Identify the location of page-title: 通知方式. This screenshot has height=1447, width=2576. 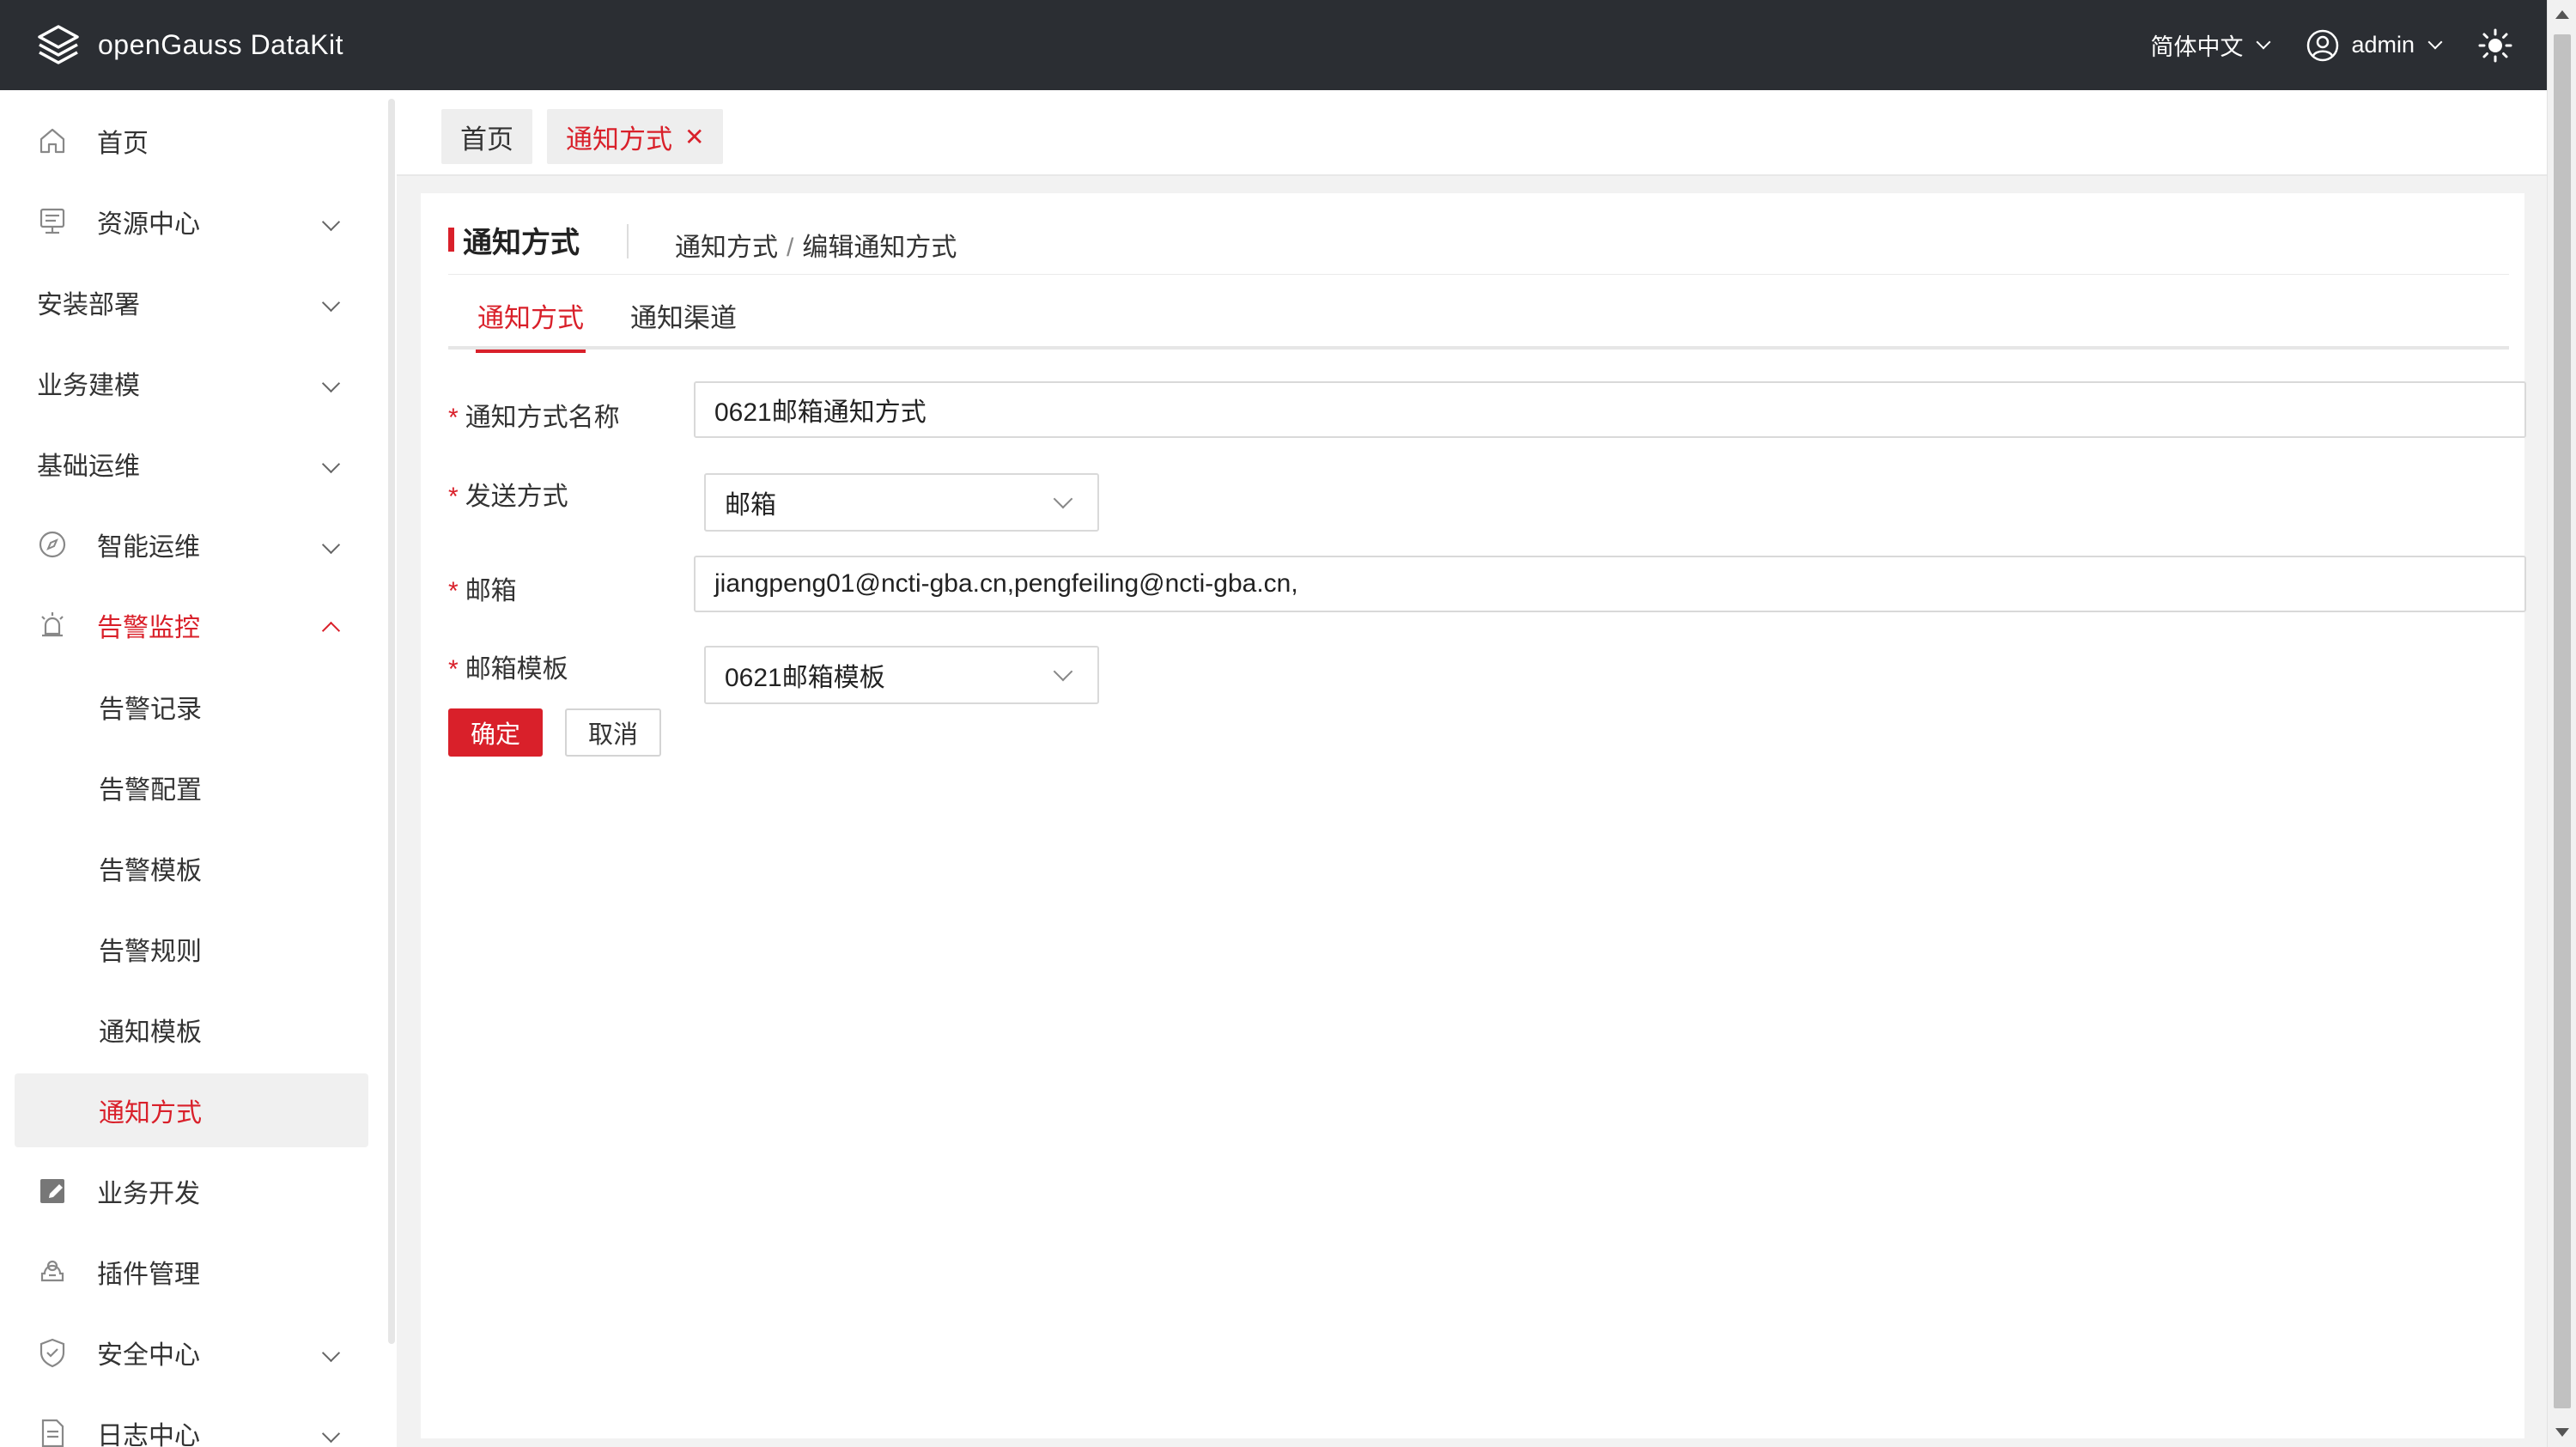
(521, 242).